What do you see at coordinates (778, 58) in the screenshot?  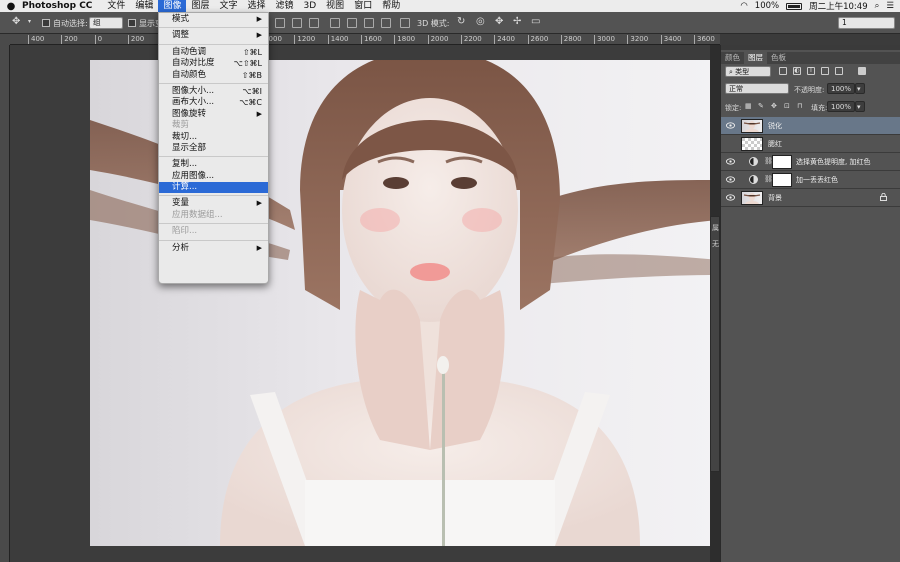 I see `tab-swatches: 色板` at bounding box center [778, 58].